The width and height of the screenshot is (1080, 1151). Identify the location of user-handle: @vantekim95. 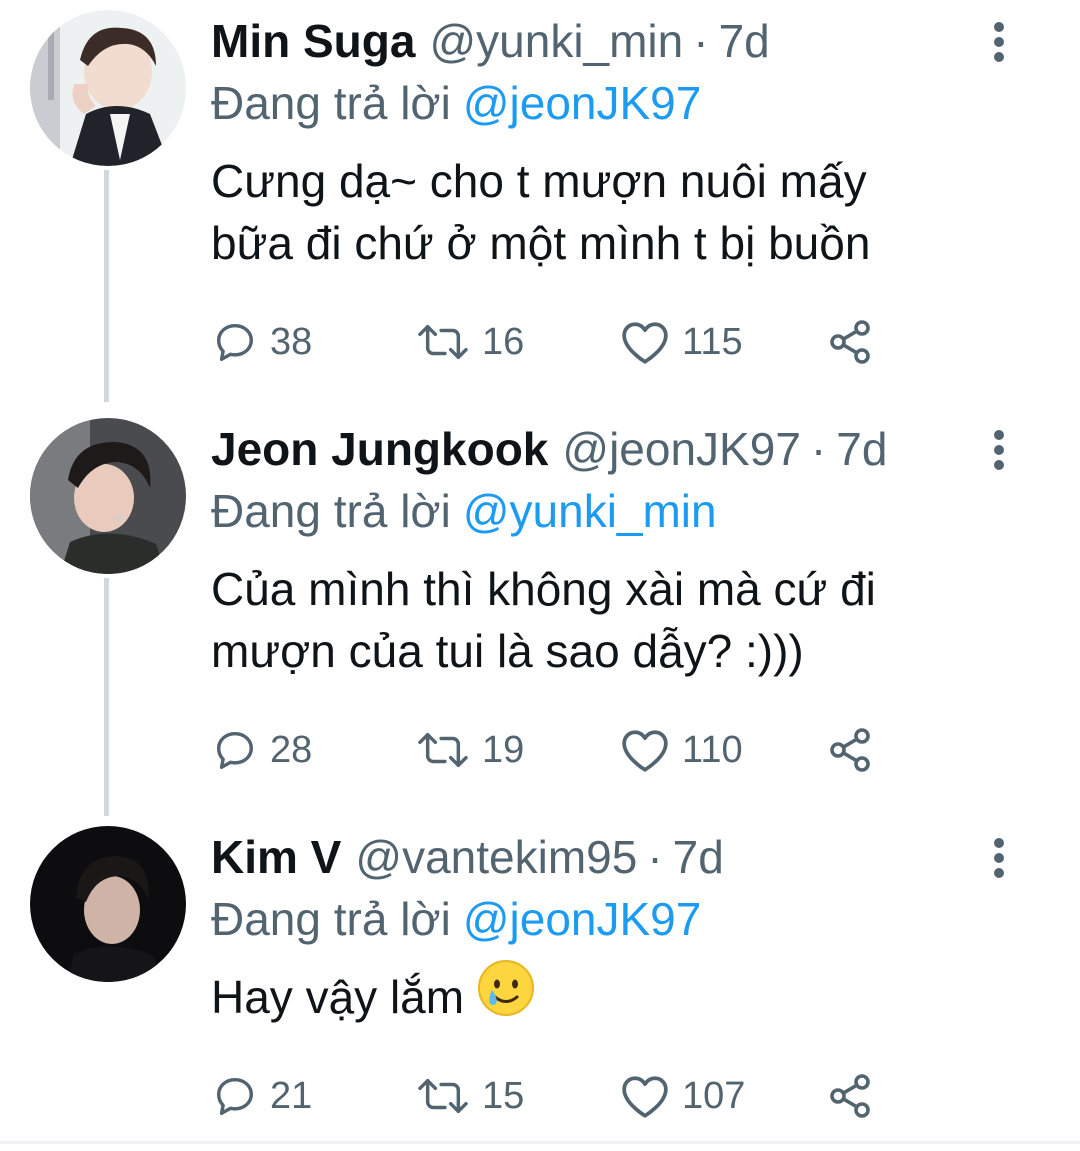
(496, 857).